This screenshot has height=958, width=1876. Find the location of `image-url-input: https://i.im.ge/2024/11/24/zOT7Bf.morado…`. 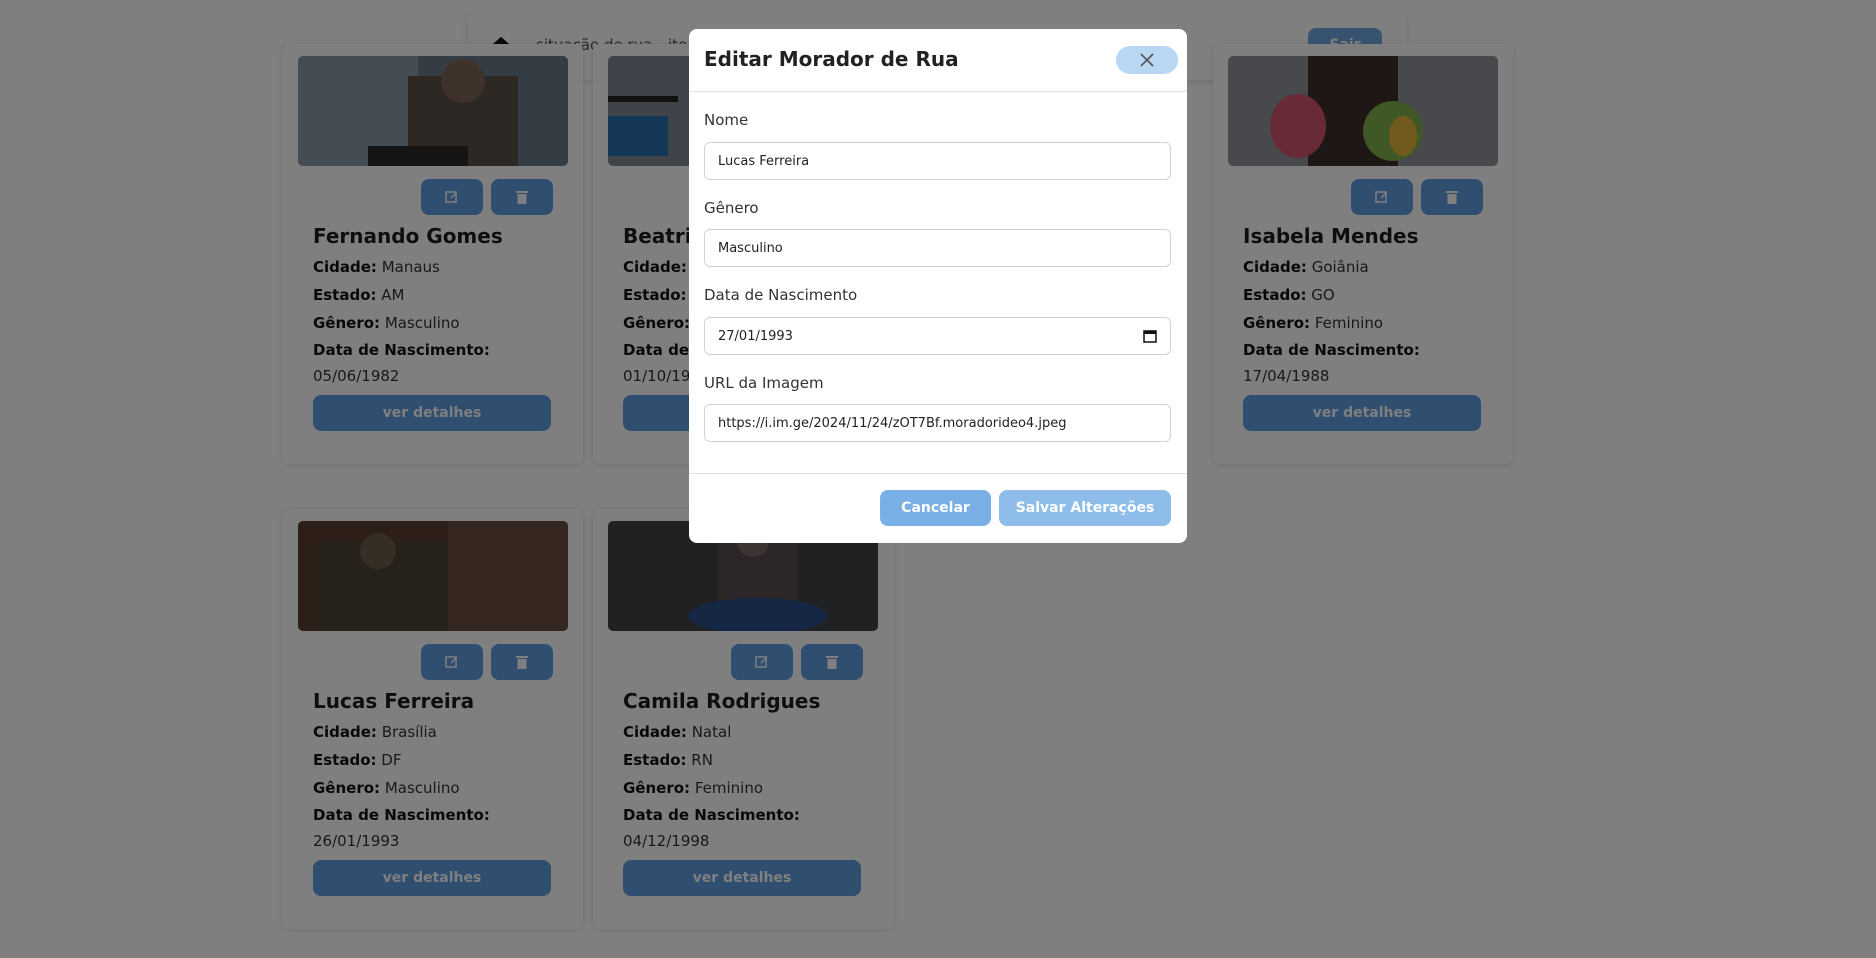

image-url-input: https://i.im.ge/2024/11/24/zOT7Bf.morado… is located at coordinates (937, 423).